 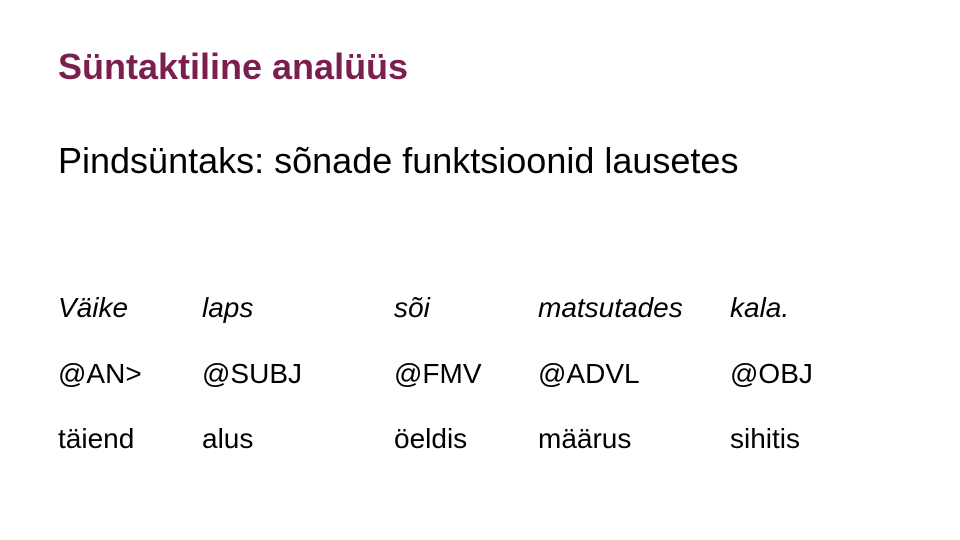 What do you see at coordinates (760, 307) in the screenshot?
I see `word-cell: kala.` at bounding box center [760, 307].